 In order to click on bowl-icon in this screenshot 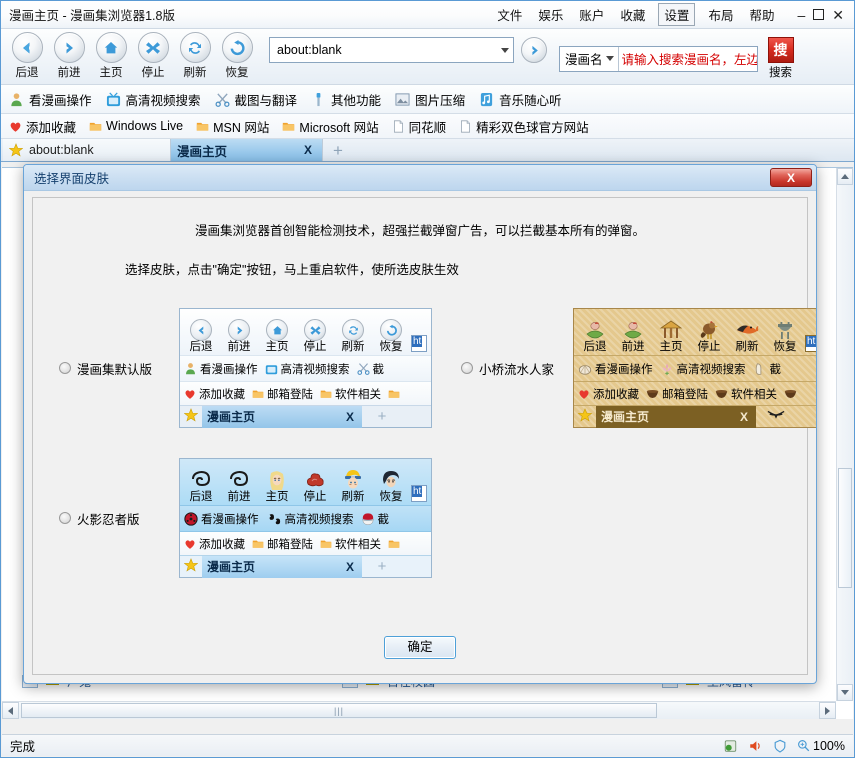, I will do `click(652, 394)`.